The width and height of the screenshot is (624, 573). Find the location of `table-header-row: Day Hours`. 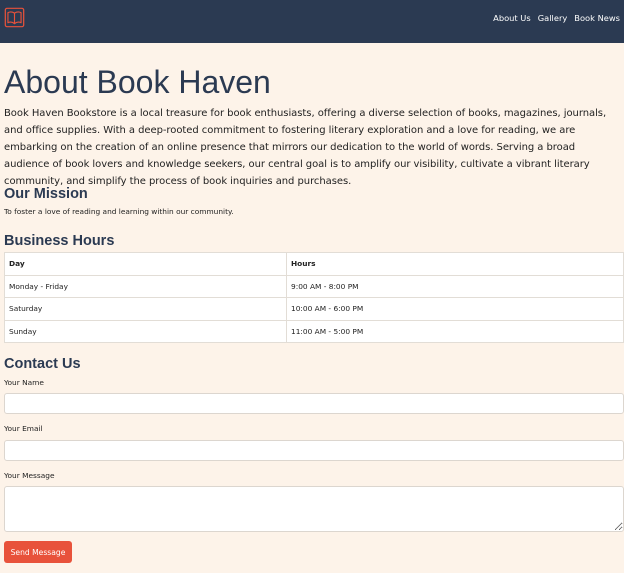

table-header-row: Day Hours is located at coordinates (314, 264).